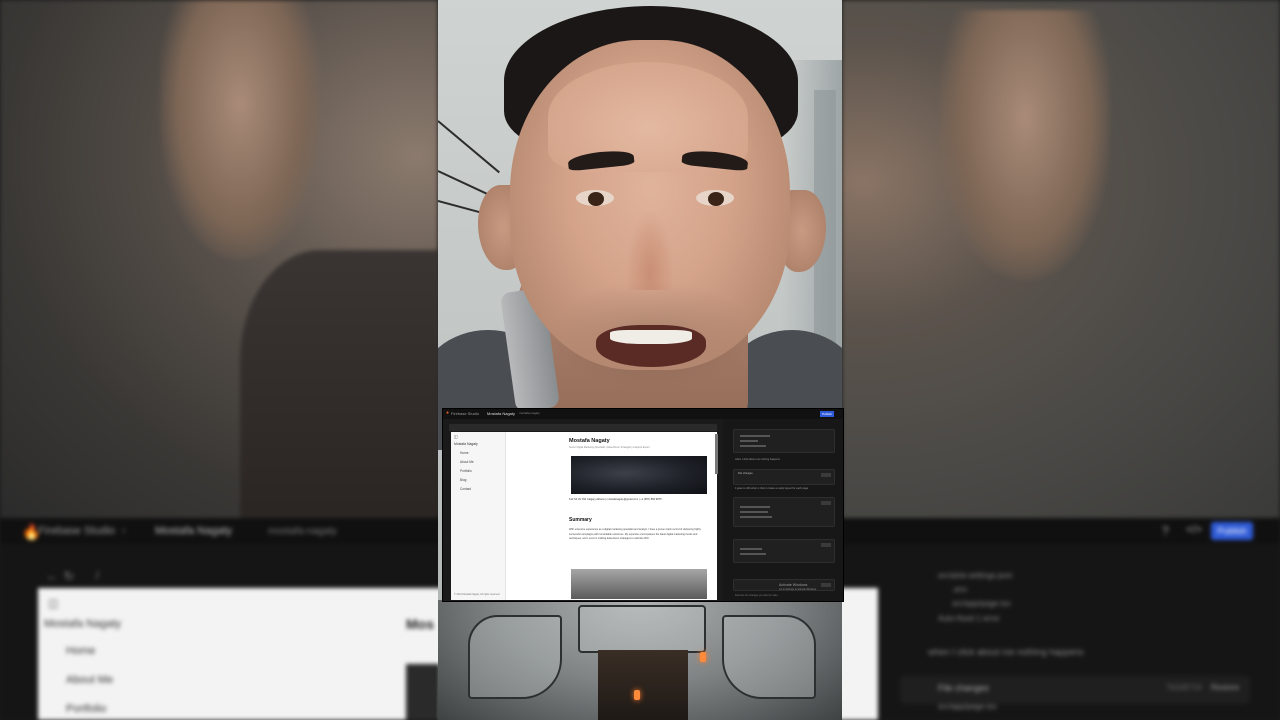  I want to click on reload-icon: ↻, so click(69, 576).